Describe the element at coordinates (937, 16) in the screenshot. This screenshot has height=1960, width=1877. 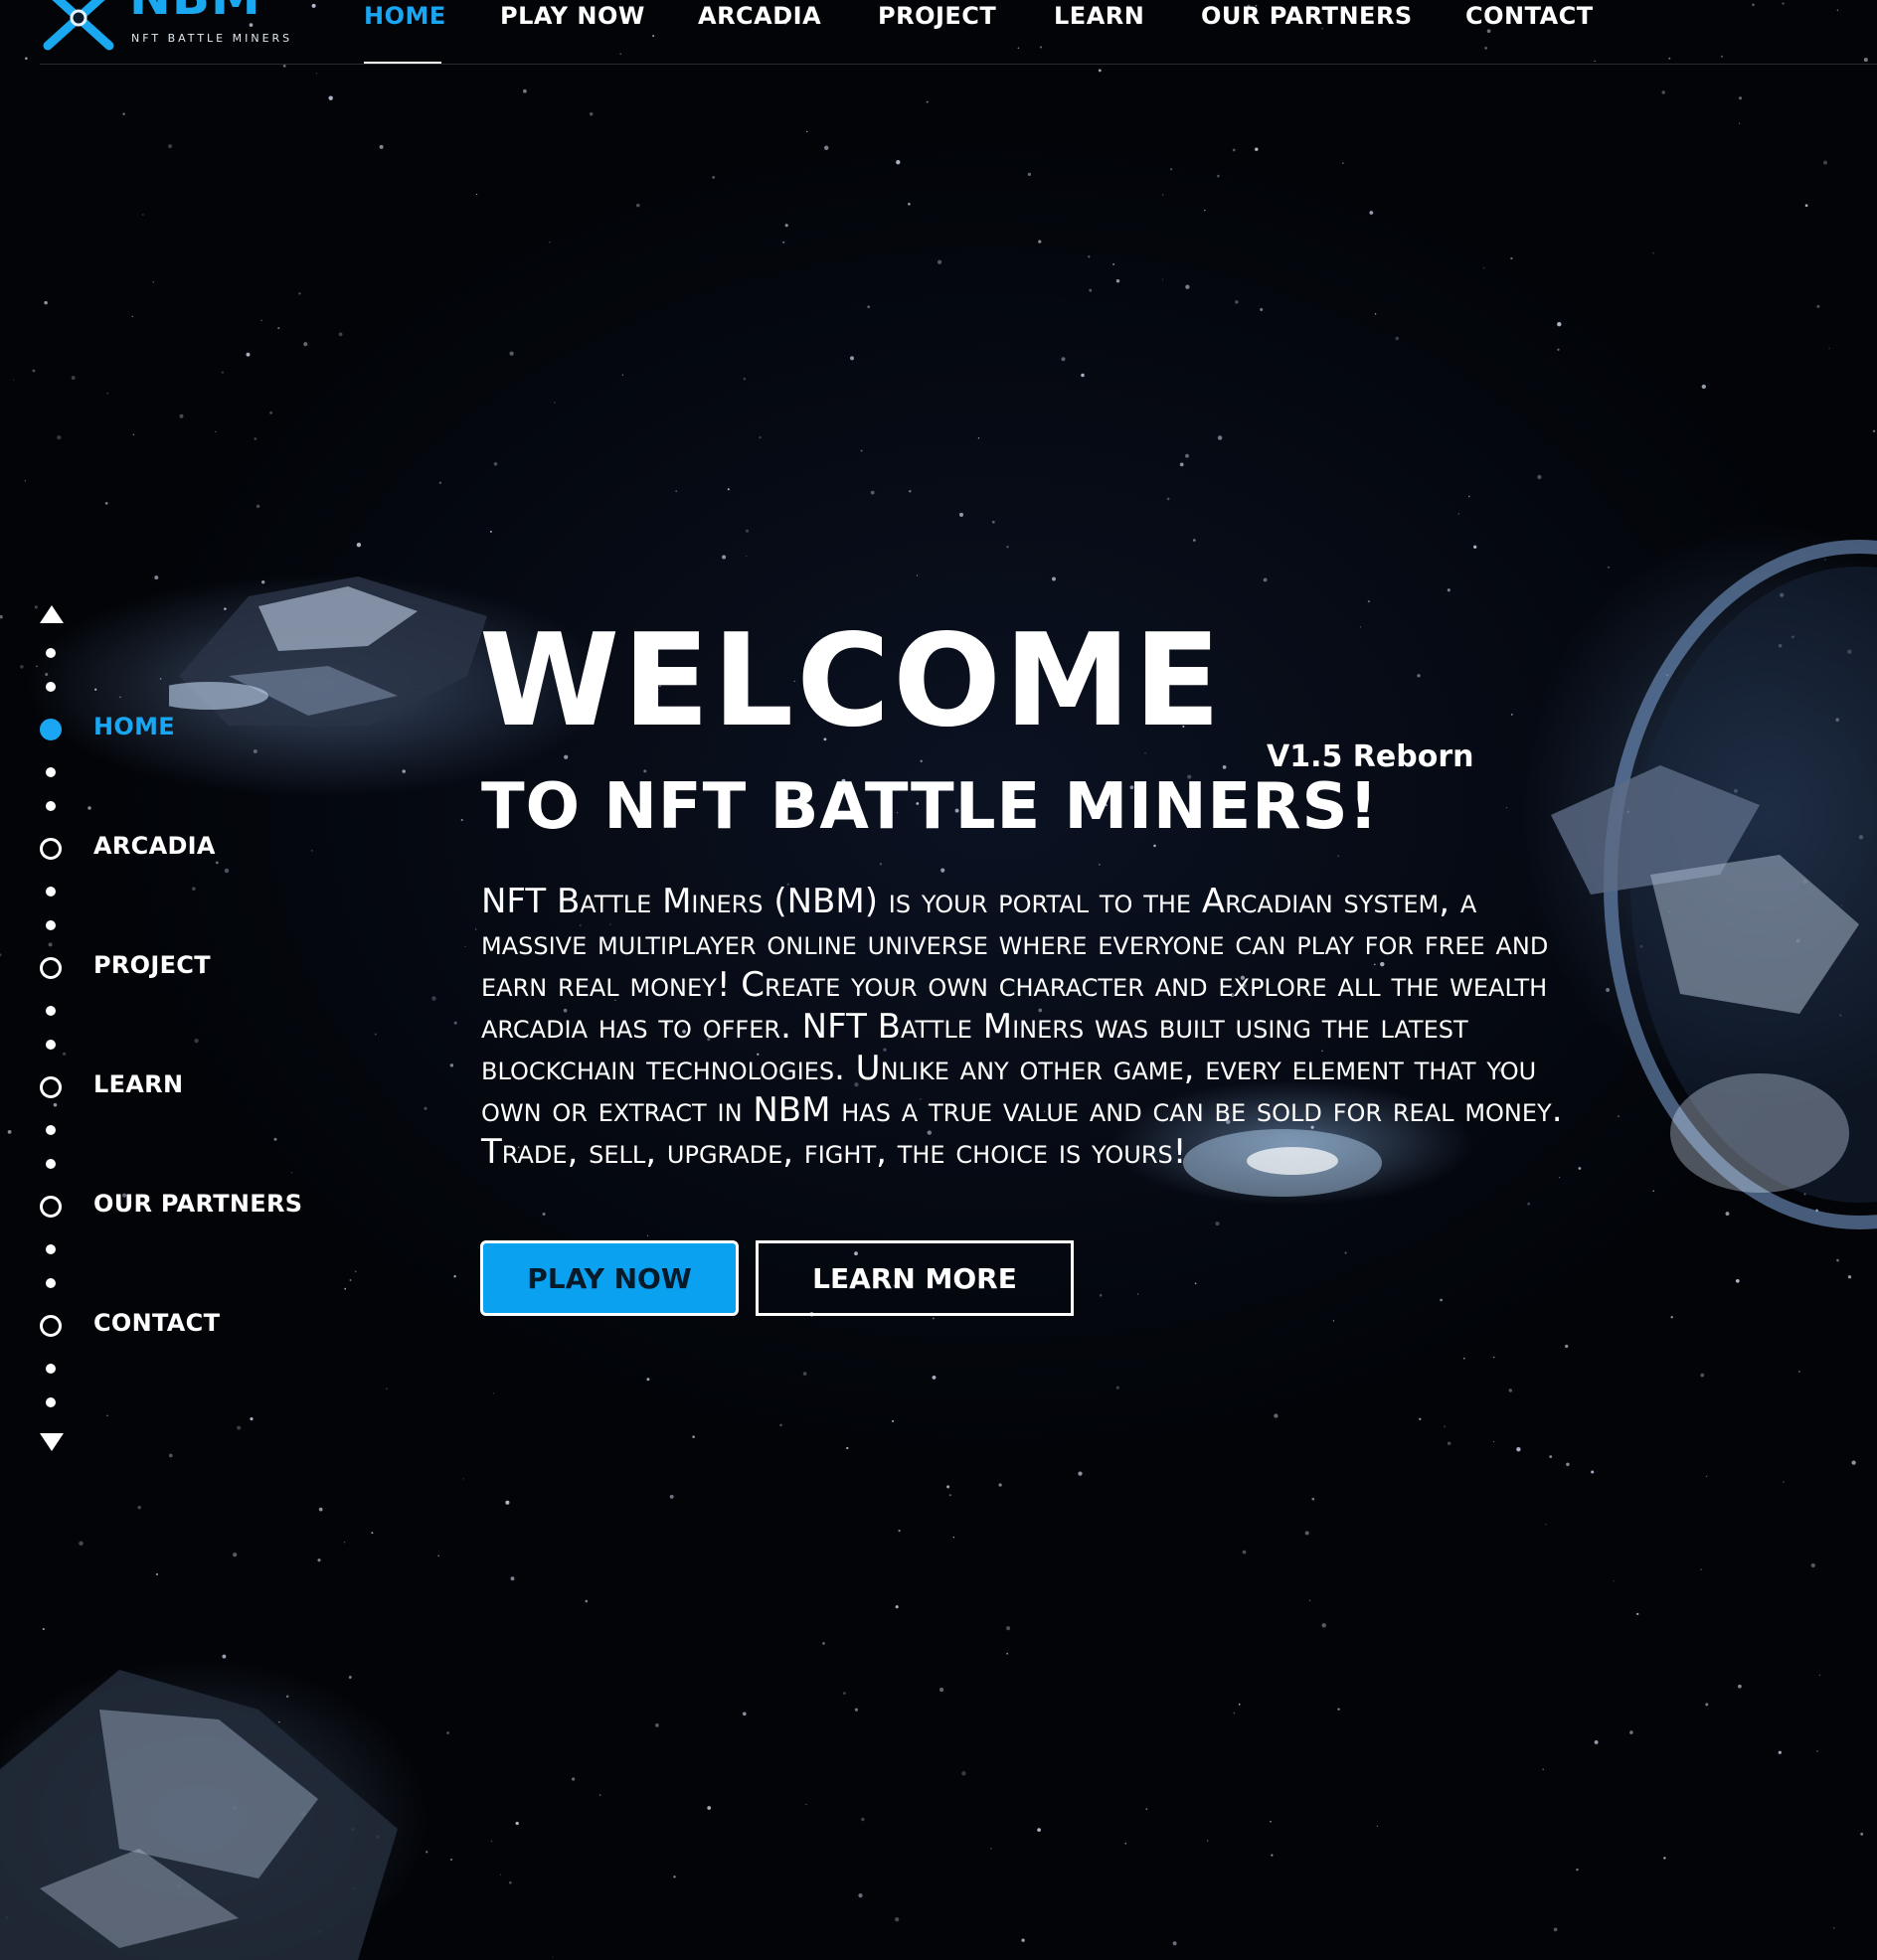
I see `nav-item-project: PROJECT` at that location.